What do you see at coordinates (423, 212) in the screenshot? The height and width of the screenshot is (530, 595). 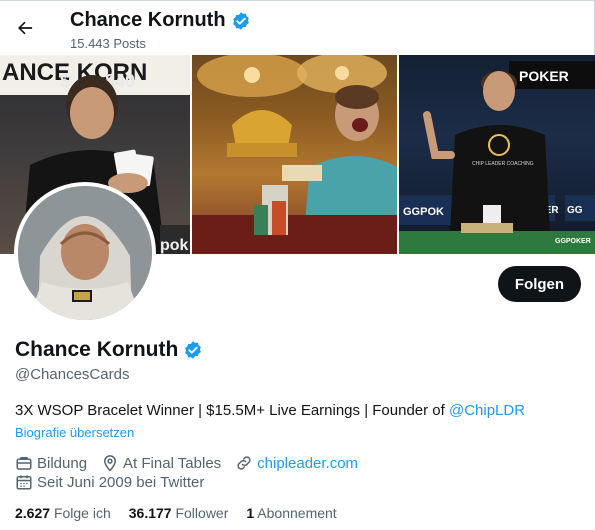 I see `banner3-gg-sign-1: GGPOK` at bounding box center [423, 212].